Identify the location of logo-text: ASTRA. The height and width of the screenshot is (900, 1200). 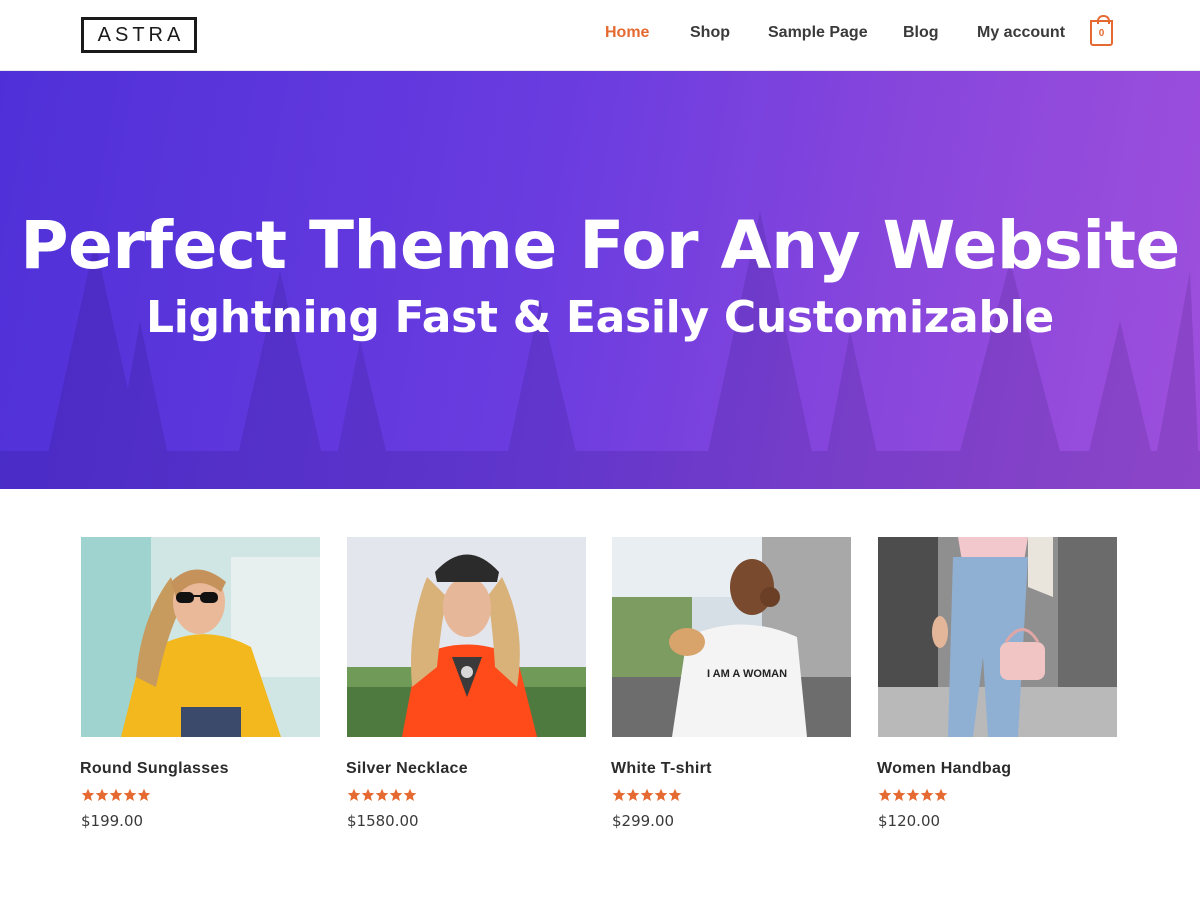
(141, 34).